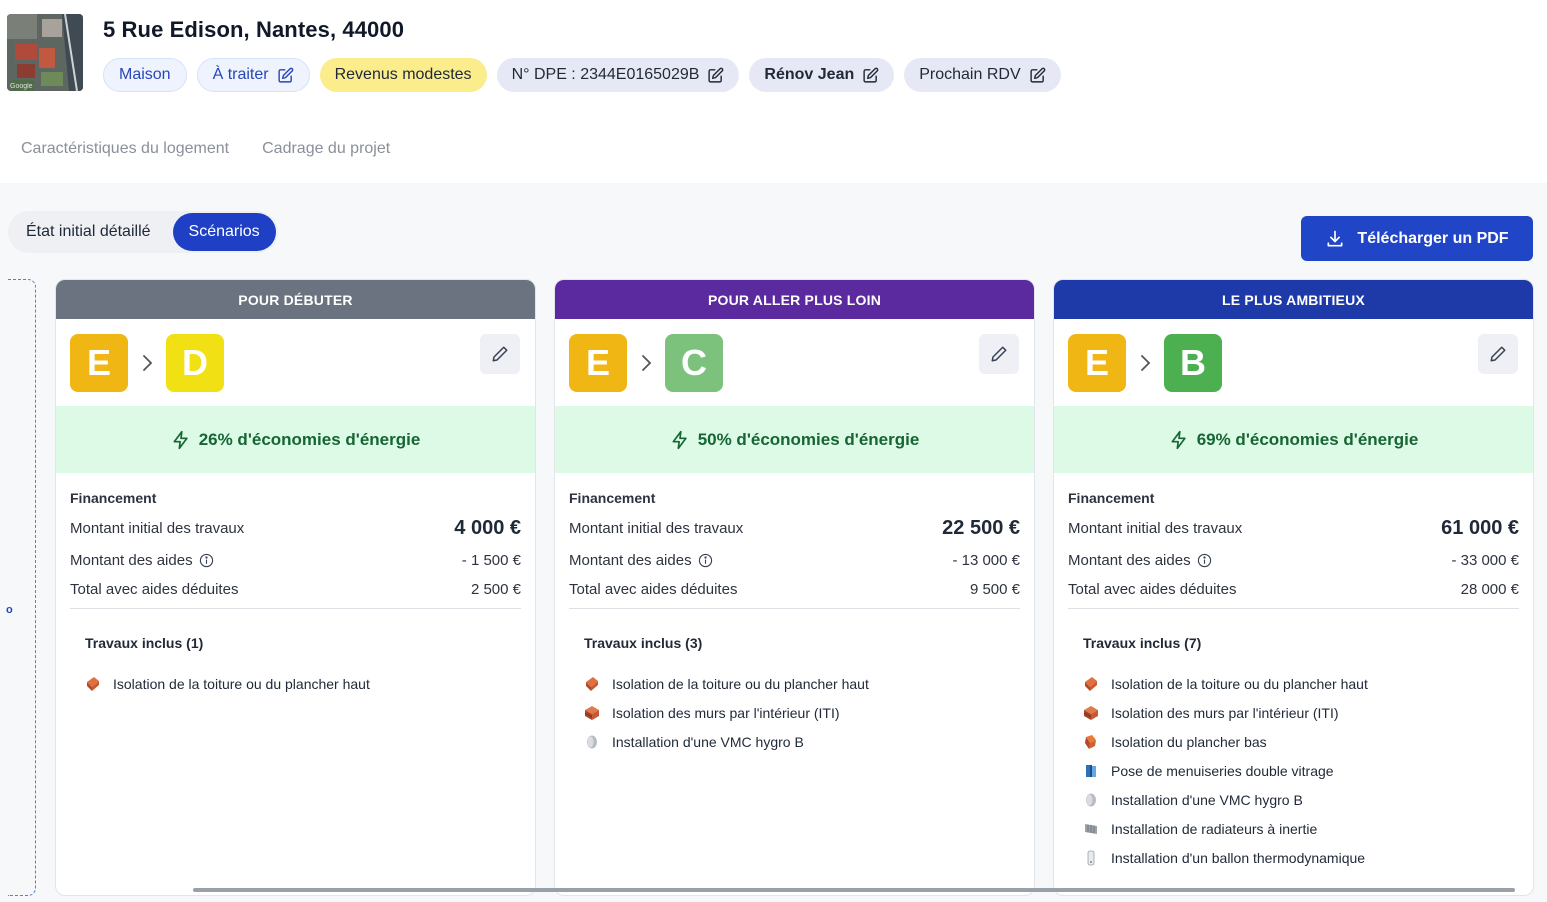  What do you see at coordinates (1091, 771) in the screenshot?
I see `window-icon` at bounding box center [1091, 771].